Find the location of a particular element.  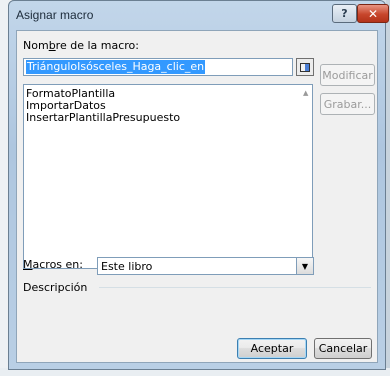

dialog-title: Asignar macro is located at coordinates (55, 15).